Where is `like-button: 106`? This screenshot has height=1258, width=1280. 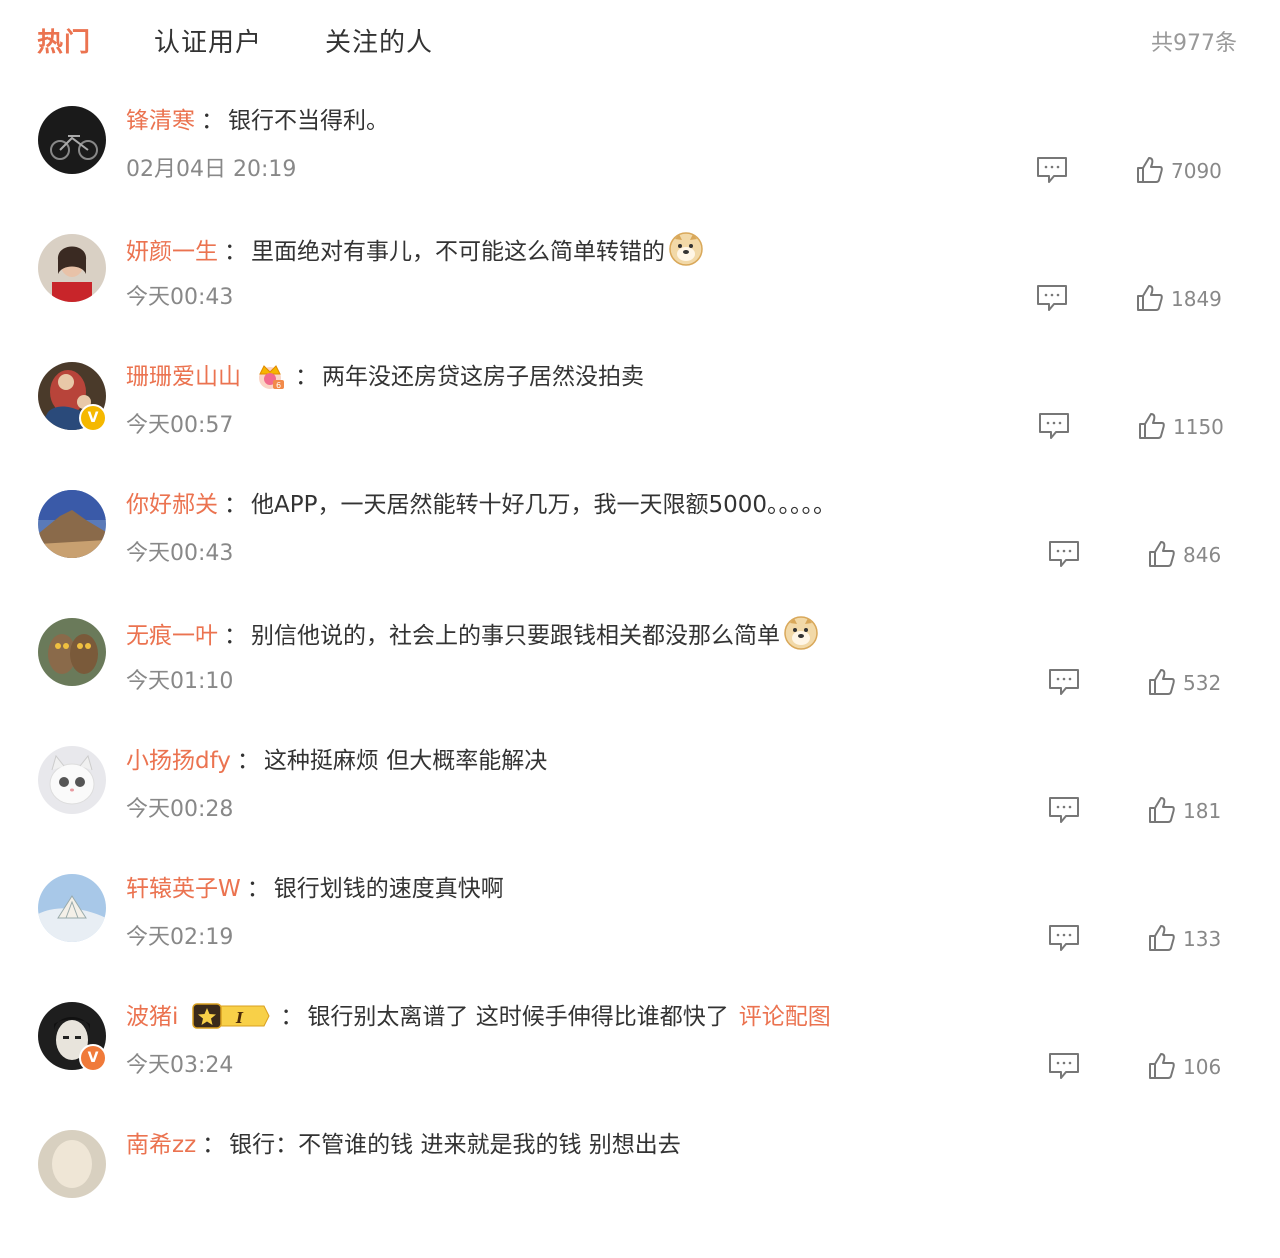
like-button: 106 is located at coordinates (1184, 1067).